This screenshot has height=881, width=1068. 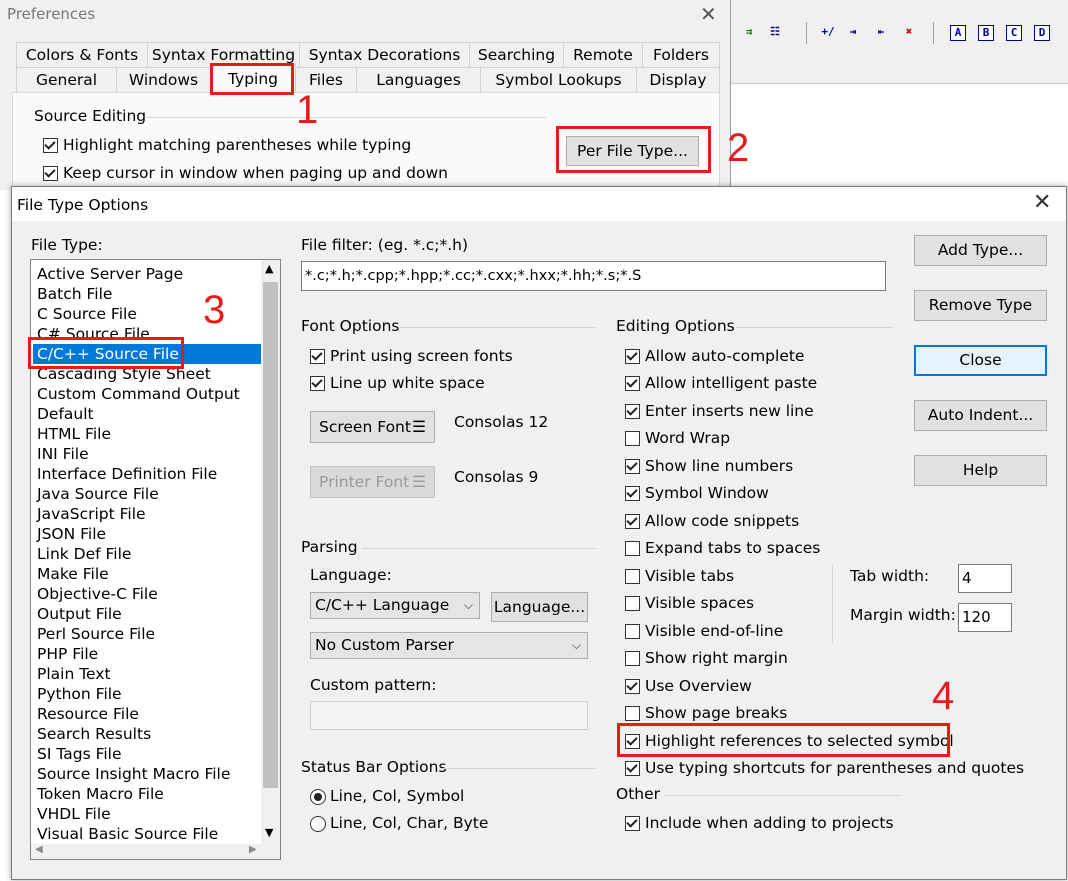 What do you see at coordinates (986, 33) in the screenshot?
I see `B-icon: B` at bounding box center [986, 33].